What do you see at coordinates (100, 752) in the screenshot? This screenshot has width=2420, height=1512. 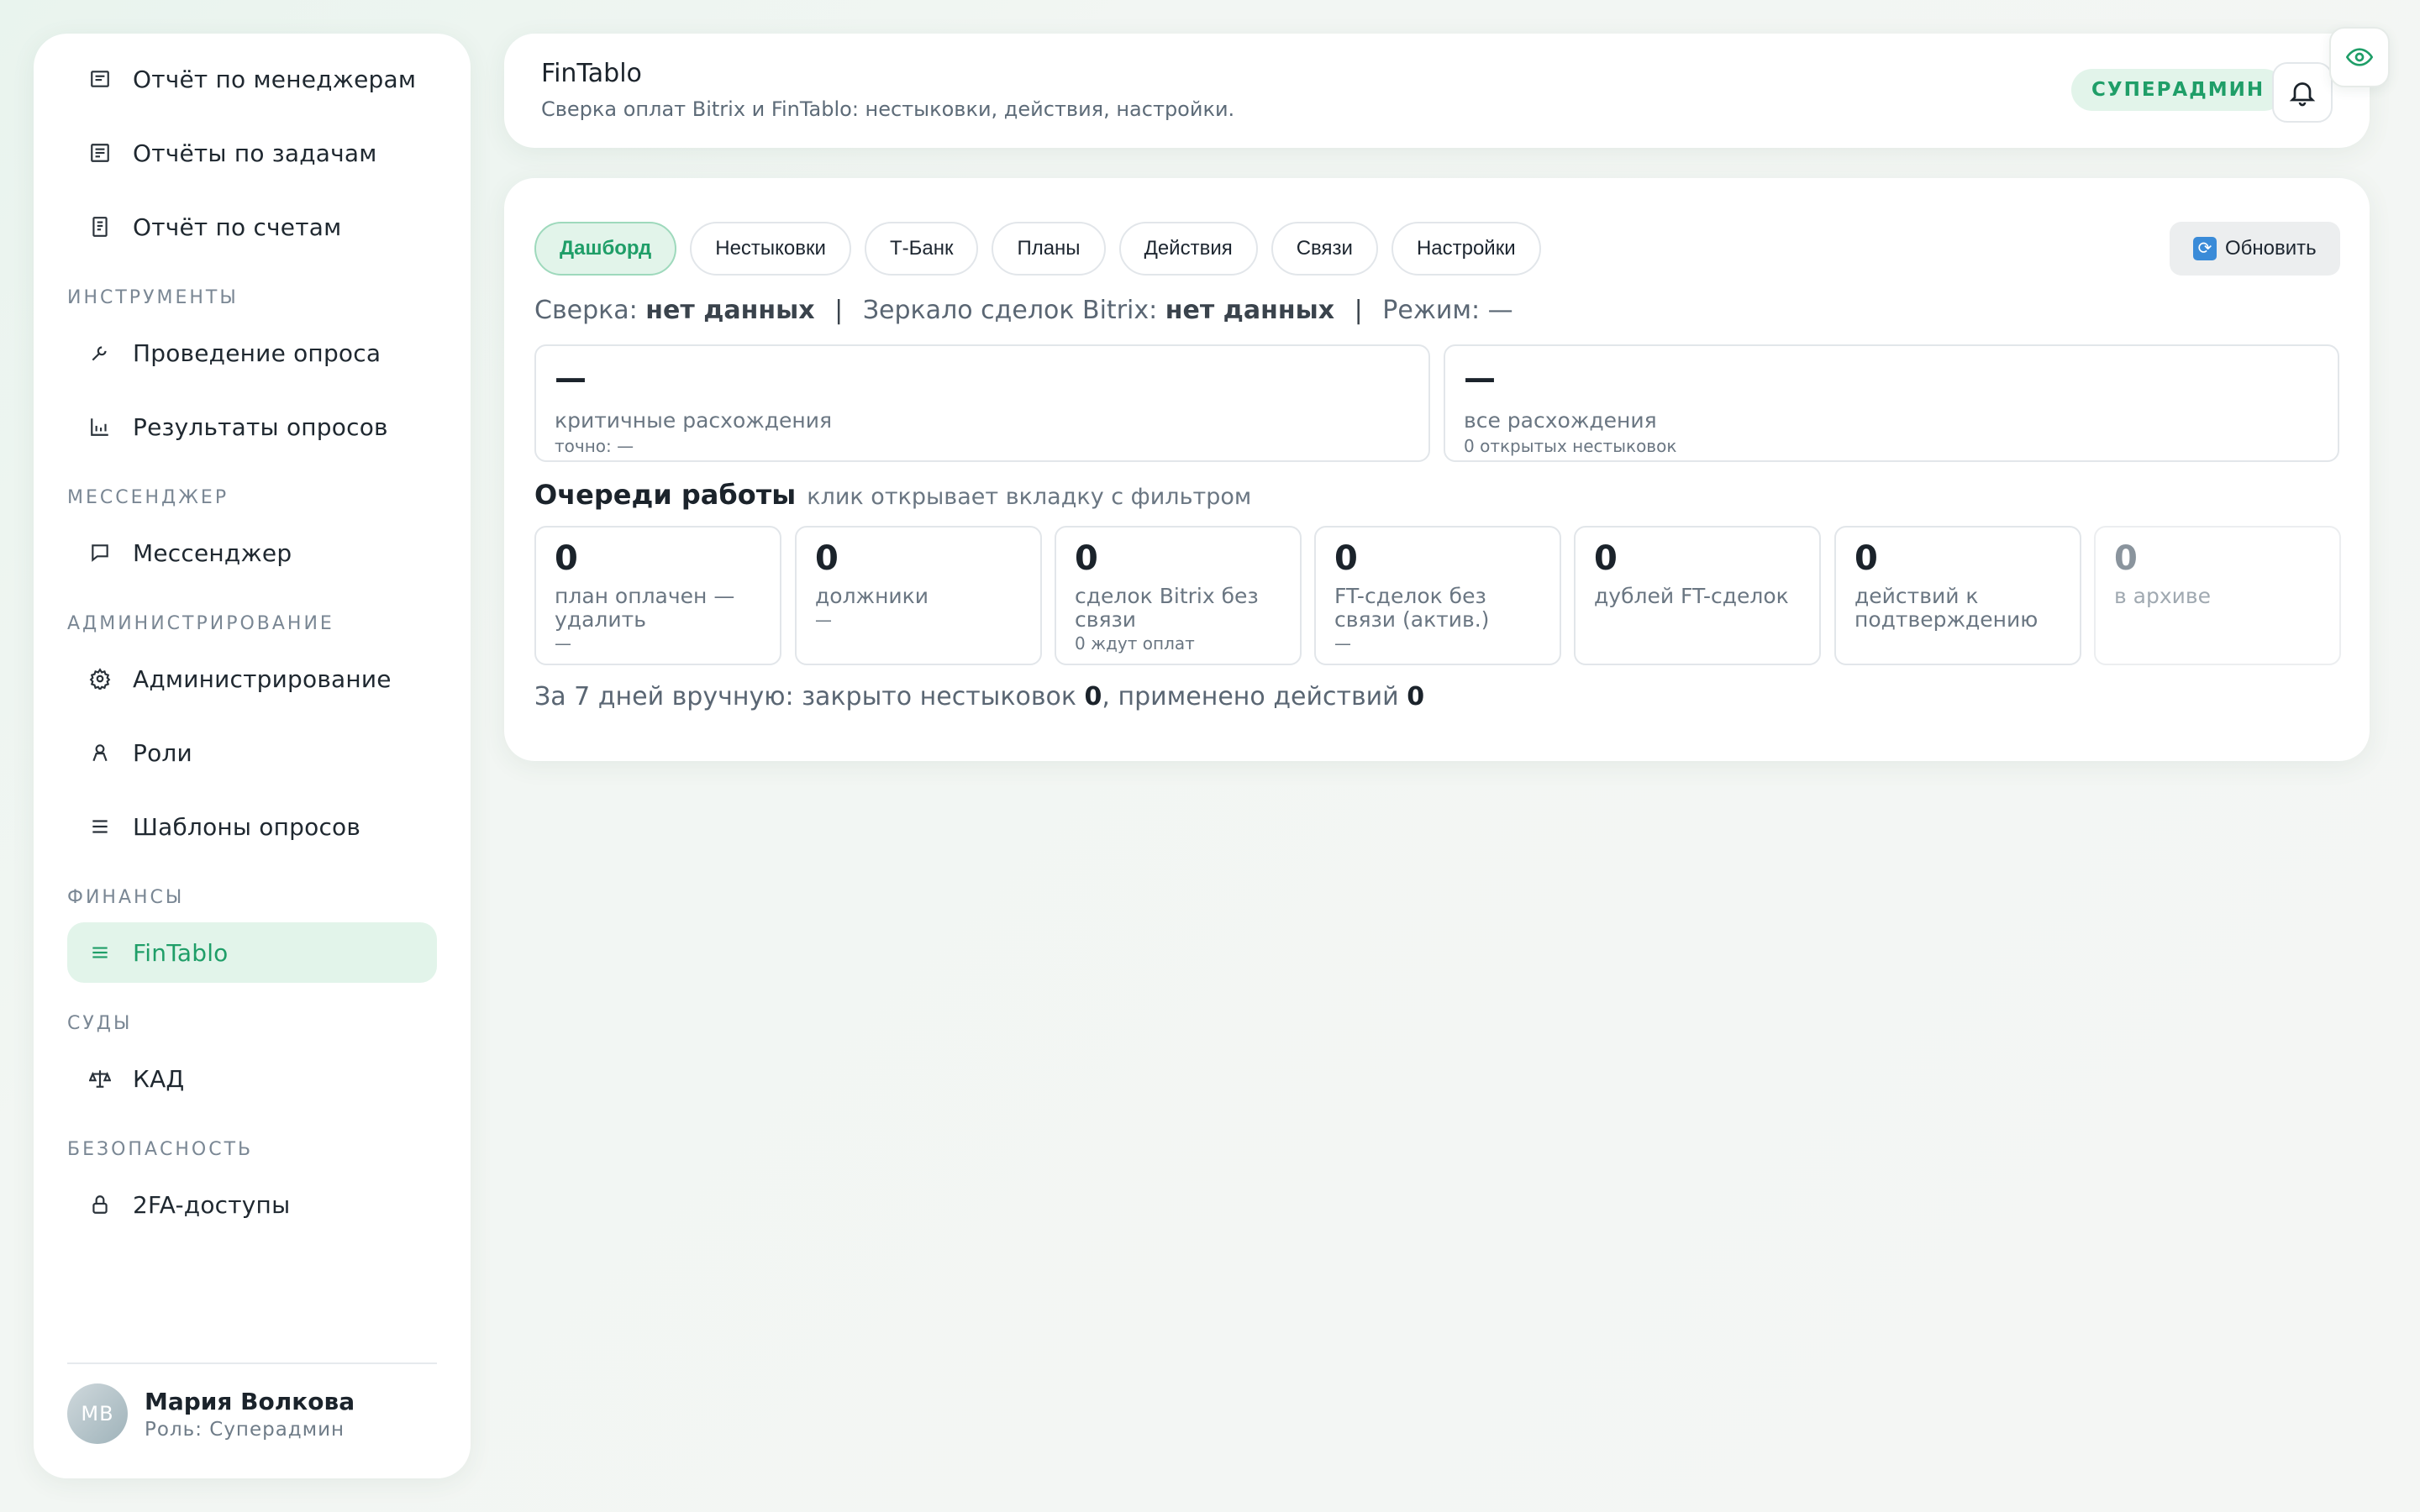 I see `user-icon` at bounding box center [100, 752].